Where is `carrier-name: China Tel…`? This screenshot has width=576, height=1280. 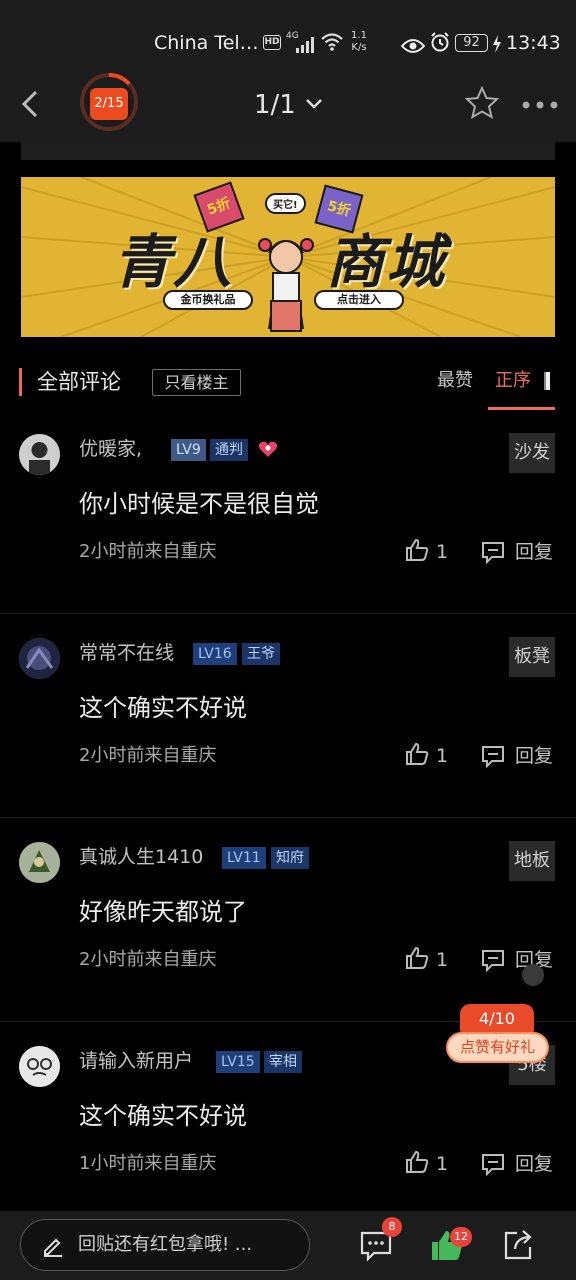 carrier-name: China Tel… is located at coordinates (206, 43).